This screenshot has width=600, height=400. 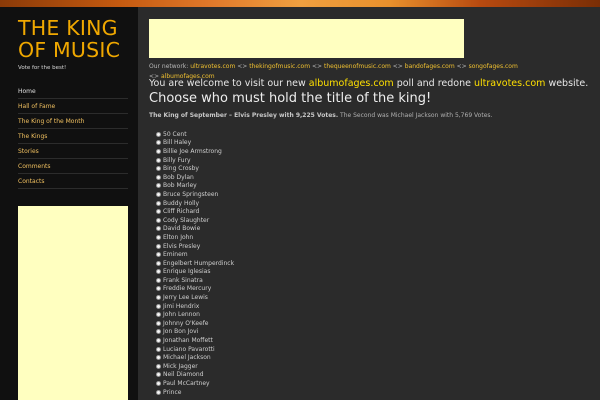 What do you see at coordinates (351, 83) in the screenshot?
I see `welcome-link-albumofages: albumofages.com` at bounding box center [351, 83].